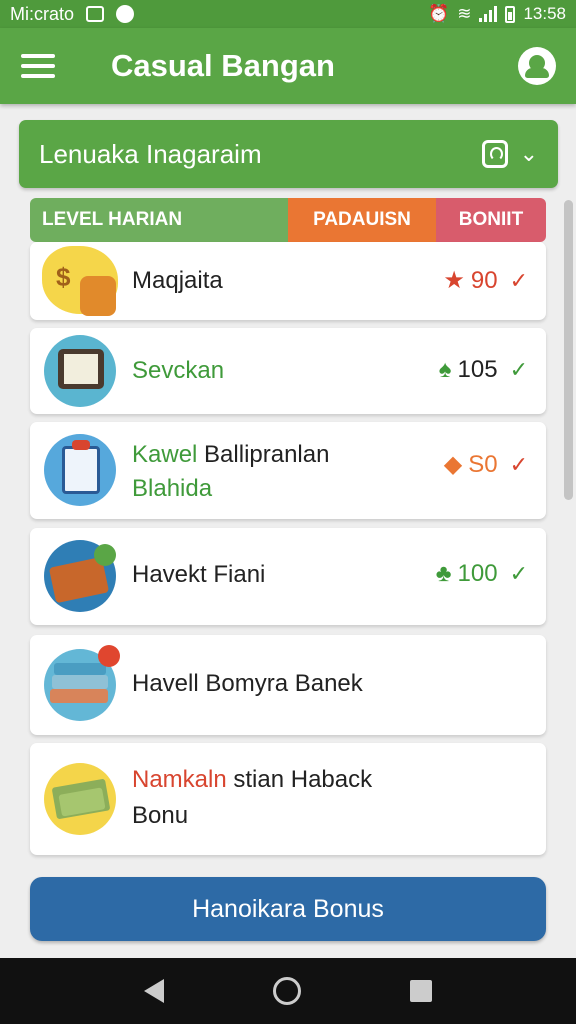  Describe the element at coordinates (477, 369) in the screenshot. I see `reward-value: 105` at that location.